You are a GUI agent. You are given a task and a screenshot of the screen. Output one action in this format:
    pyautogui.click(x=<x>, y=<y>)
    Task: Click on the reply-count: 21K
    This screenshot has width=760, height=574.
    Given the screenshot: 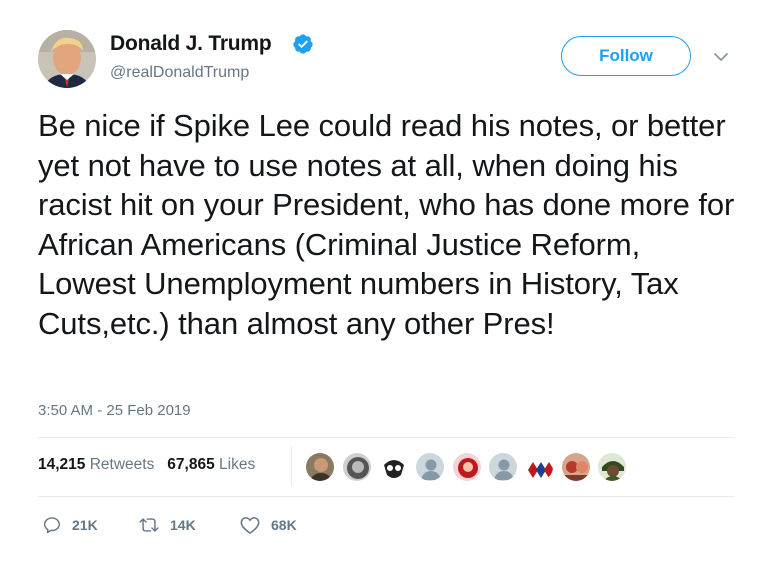 What is the action you would take?
    pyautogui.click(x=85, y=525)
    